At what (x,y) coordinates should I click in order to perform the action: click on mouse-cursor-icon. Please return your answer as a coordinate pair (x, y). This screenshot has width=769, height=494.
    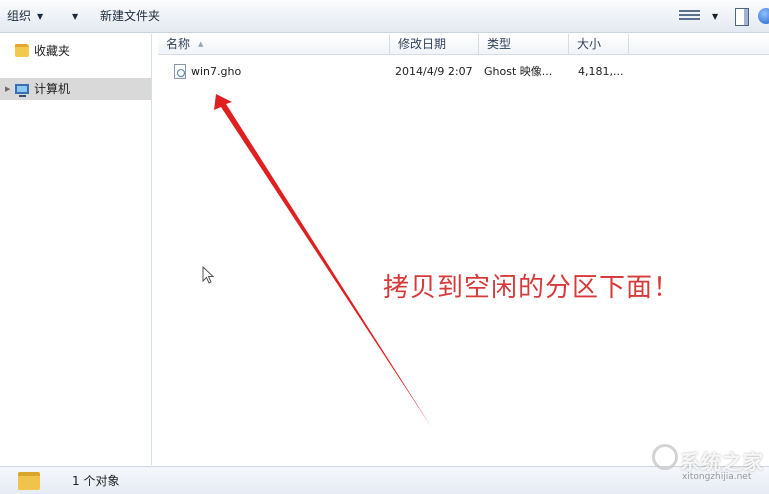
    Looking at the image, I should click on (208, 275).